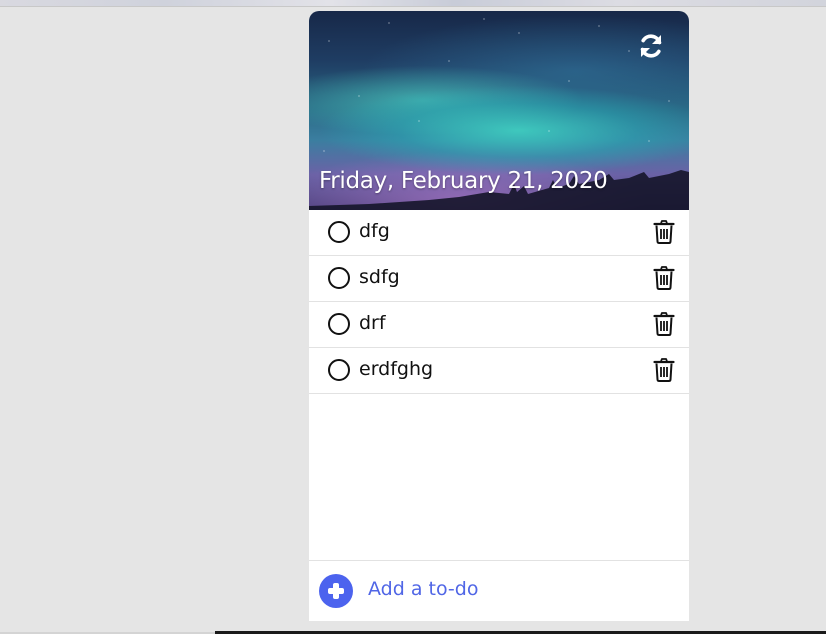  Describe the element at coordinates (379, 277) in the screenshot. I see `todo-text: sdfg` at that location.